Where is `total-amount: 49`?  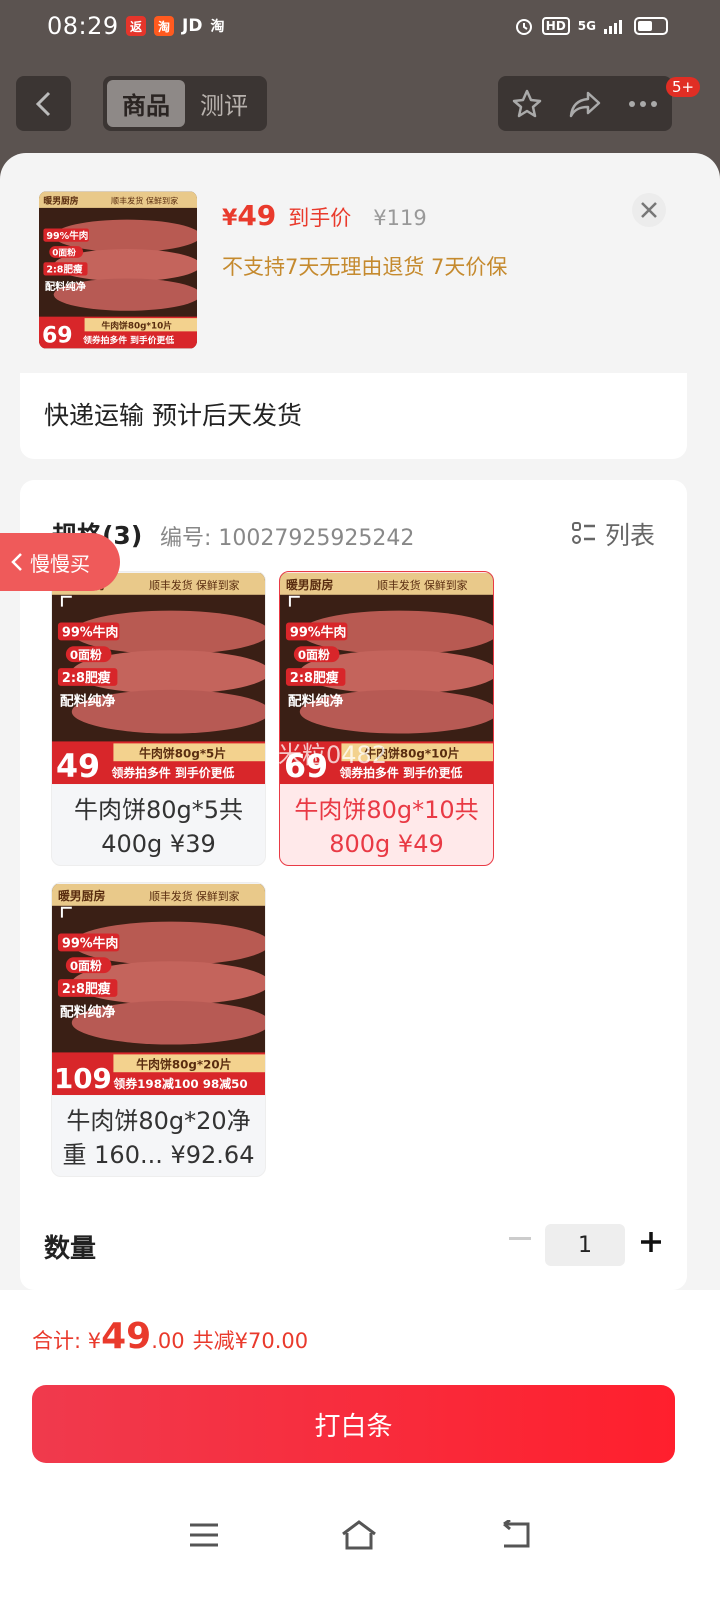 total-amount: 49 is located at coordinates (126, 1336).